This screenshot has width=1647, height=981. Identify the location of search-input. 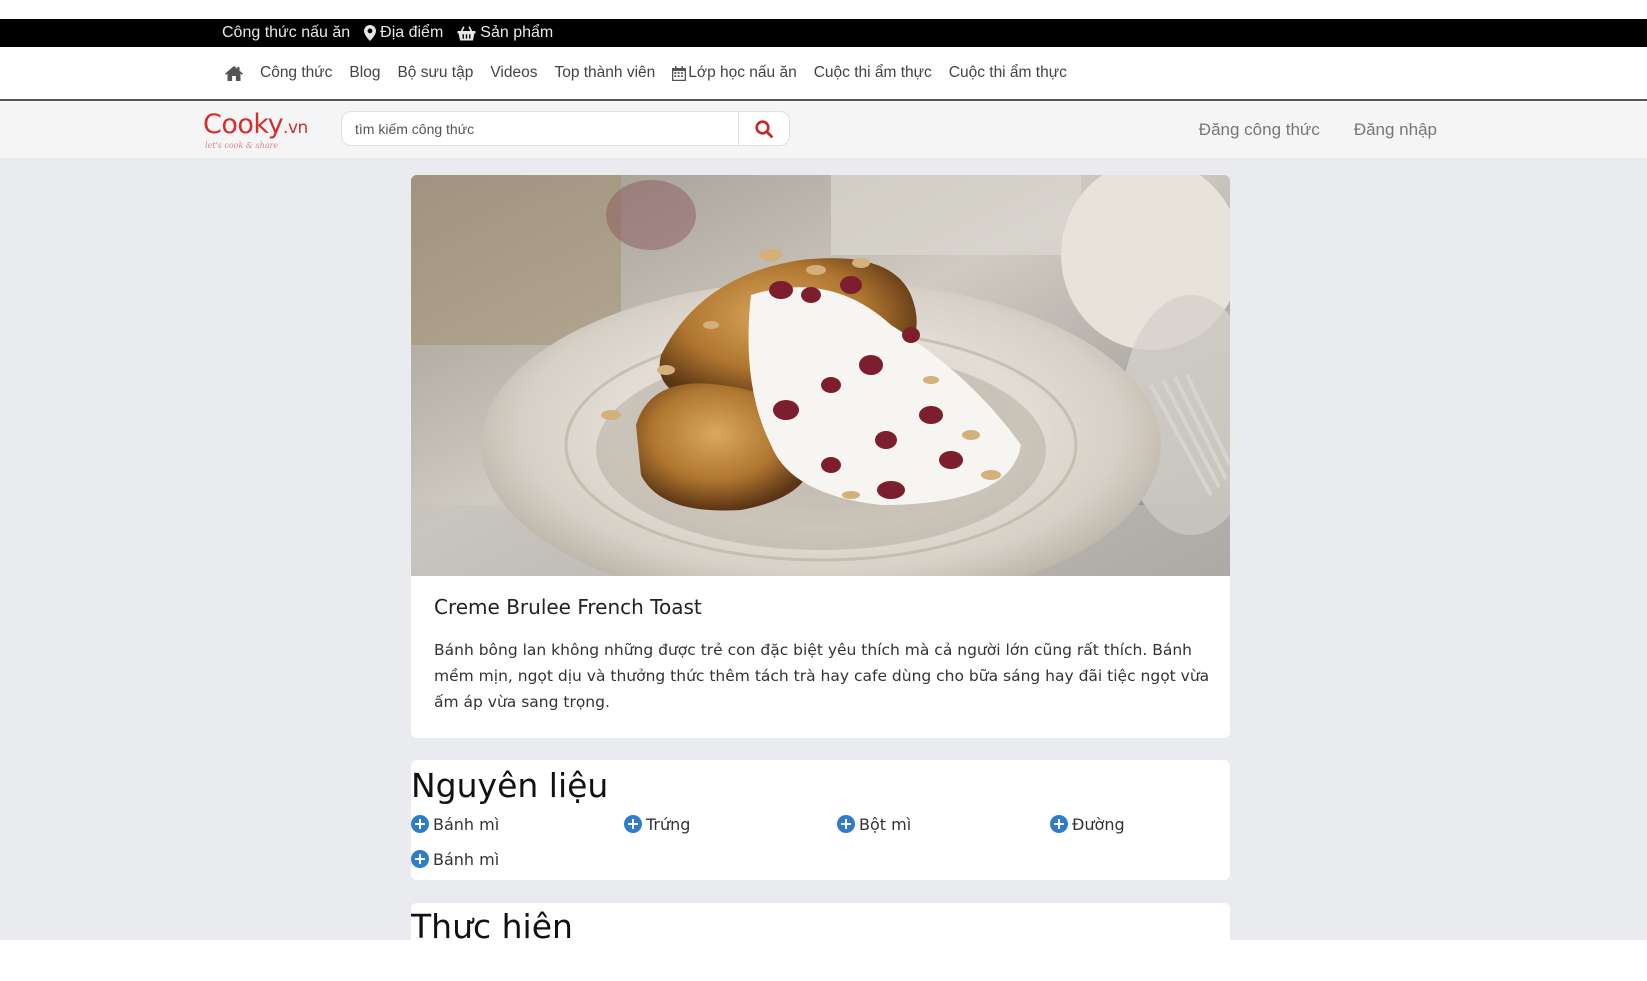
(540, 128).